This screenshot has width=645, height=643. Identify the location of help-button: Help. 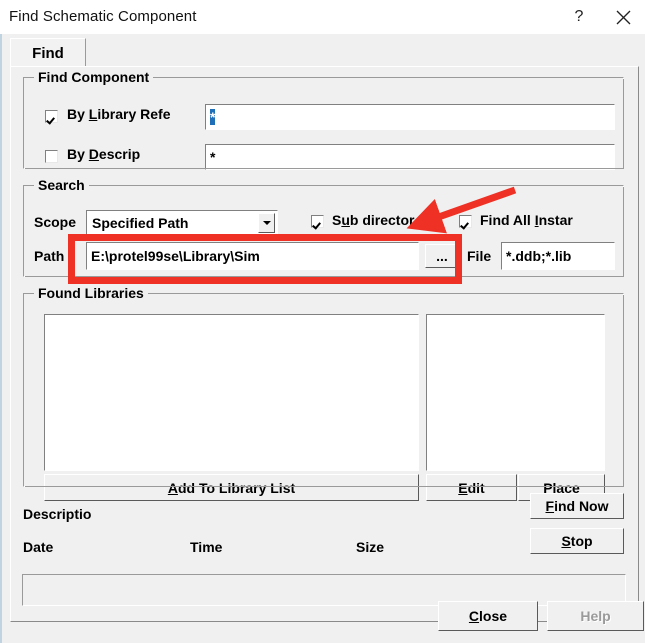
(595, 616).